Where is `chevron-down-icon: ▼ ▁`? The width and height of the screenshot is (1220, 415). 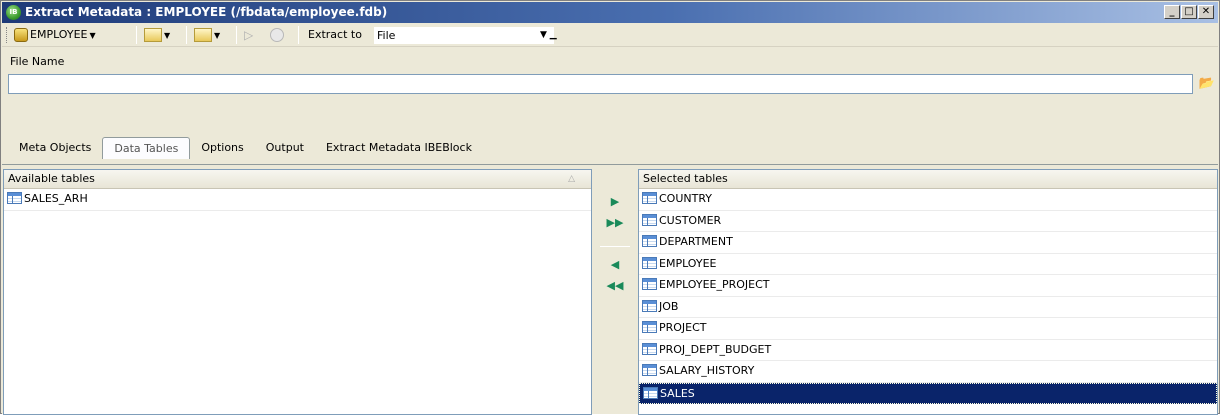 chevron-down-icon: ▼ ▁ is located at coordinates (548, 35).